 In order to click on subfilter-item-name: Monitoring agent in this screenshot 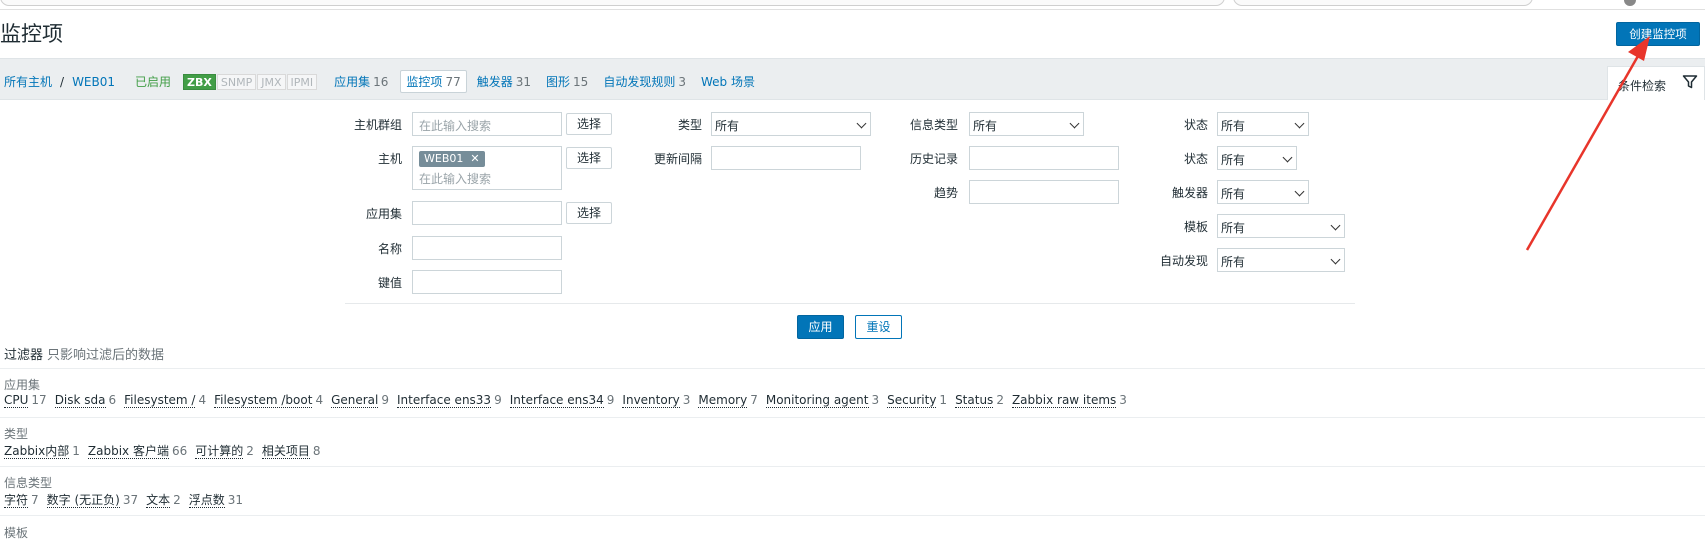, I will do `click(817, 400)`.